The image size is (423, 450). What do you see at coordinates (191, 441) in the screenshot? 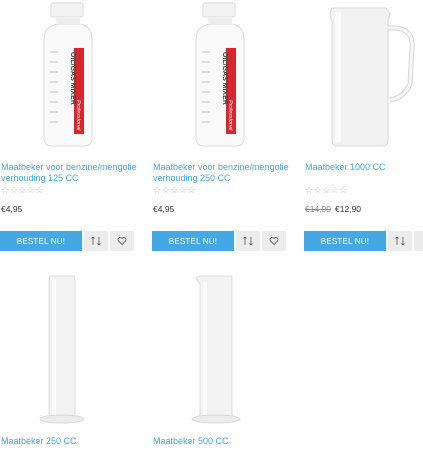
I see `product-title: Maatbeker 500 CC` at bounding box center [191, 441].